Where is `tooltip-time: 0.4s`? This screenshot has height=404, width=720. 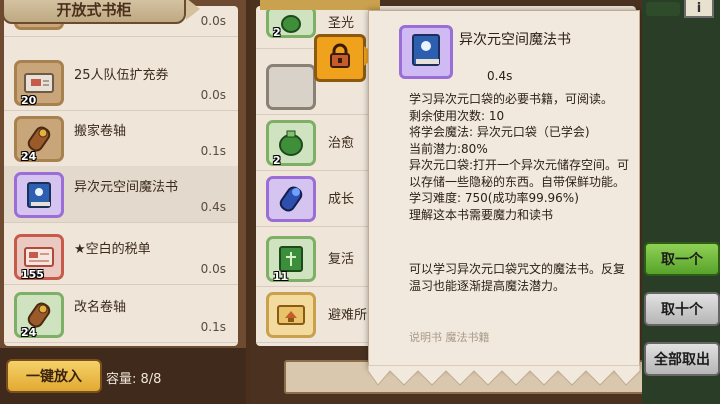 tooltip-time: 0.4s is located at coordinates (500, 76).